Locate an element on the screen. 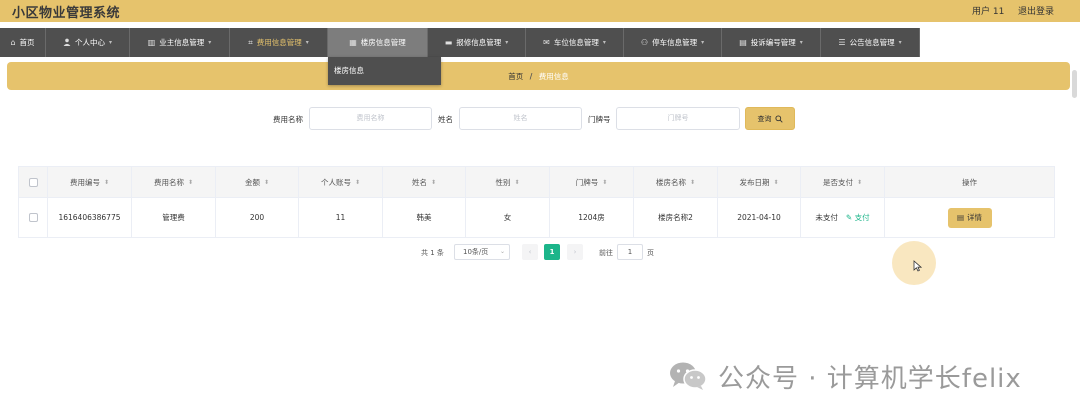 The height and width of the screenshot is (418, 1080). nav-item-building: ▦ 楼房信息管理 is located at coordinates (378, 42).